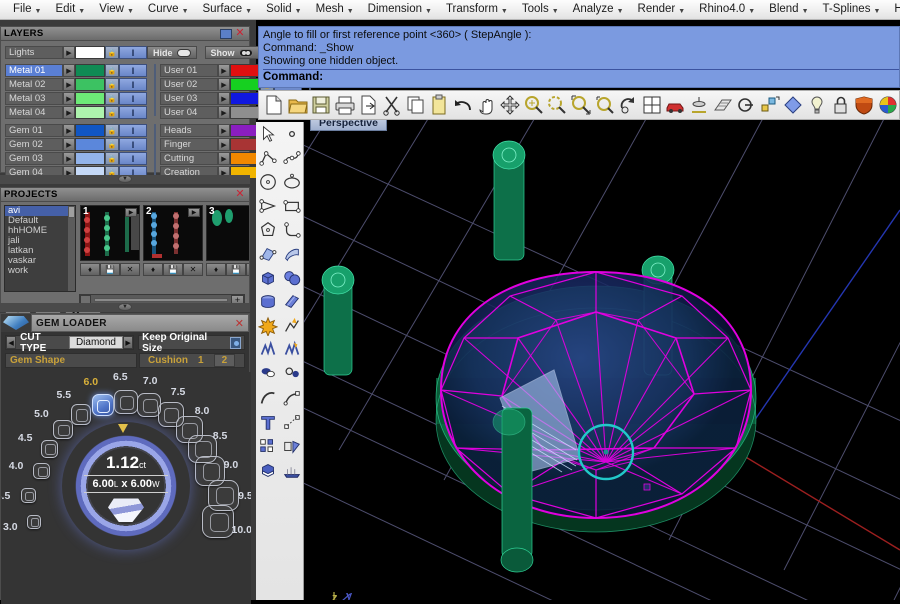  I want to click on cut-scissors-icon, so click(392, 105).